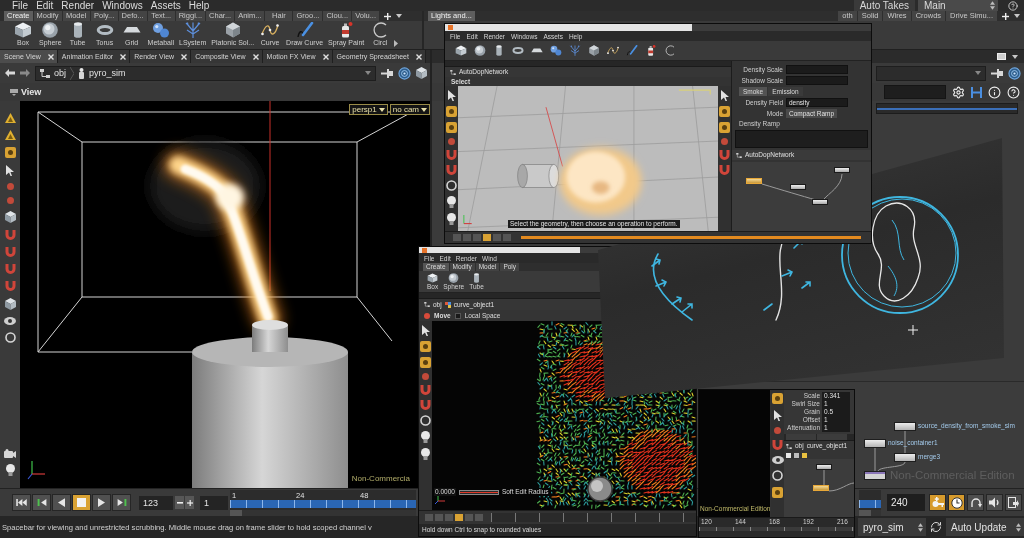 The image size is (1024, 538). What do you see at coordinates (179, 502) in the screenshot?
I see `decrement-button` at bounding box center [179, 502].